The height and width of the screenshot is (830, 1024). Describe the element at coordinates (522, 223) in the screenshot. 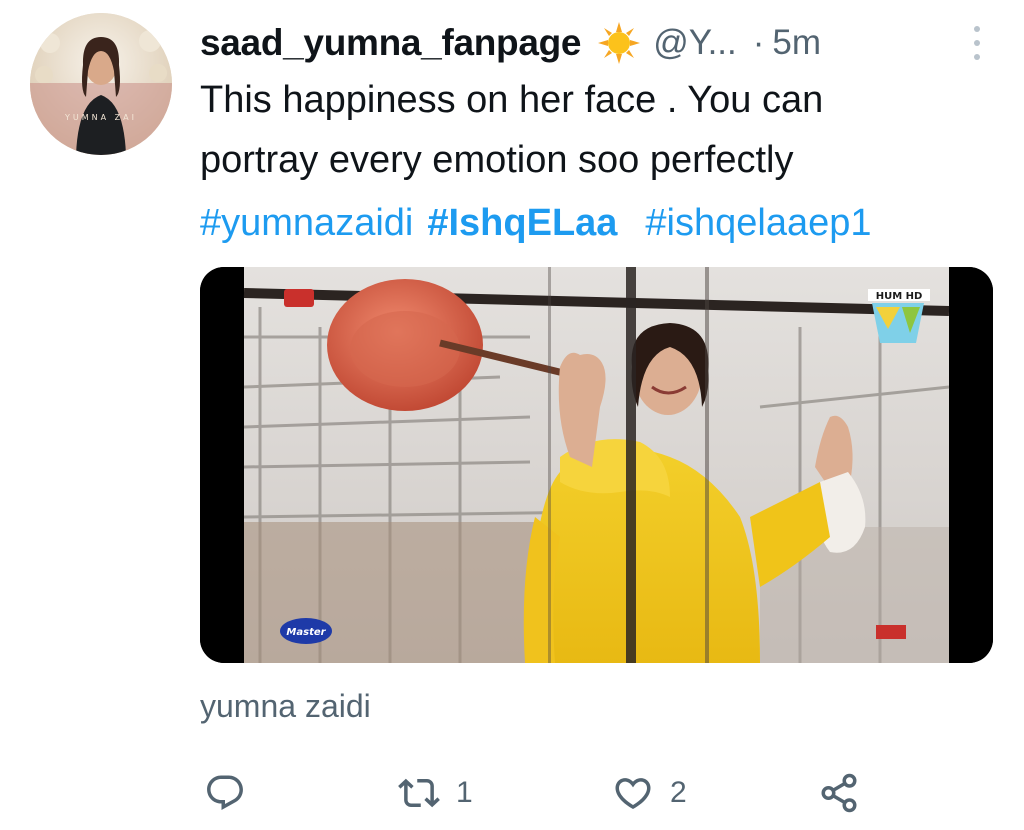

I see `hashtag-link: #IshqELaa` at that location.